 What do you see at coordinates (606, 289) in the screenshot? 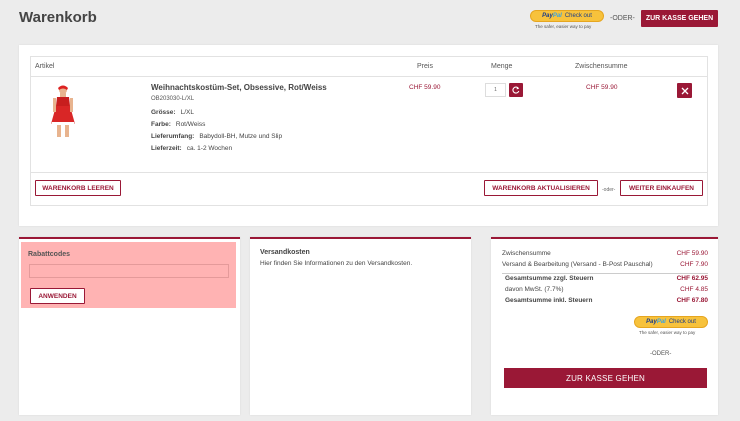
I see `totals-row-vat: davon MwSt. (7.7%) CHF 4.85` at bounding box center [606, 289].